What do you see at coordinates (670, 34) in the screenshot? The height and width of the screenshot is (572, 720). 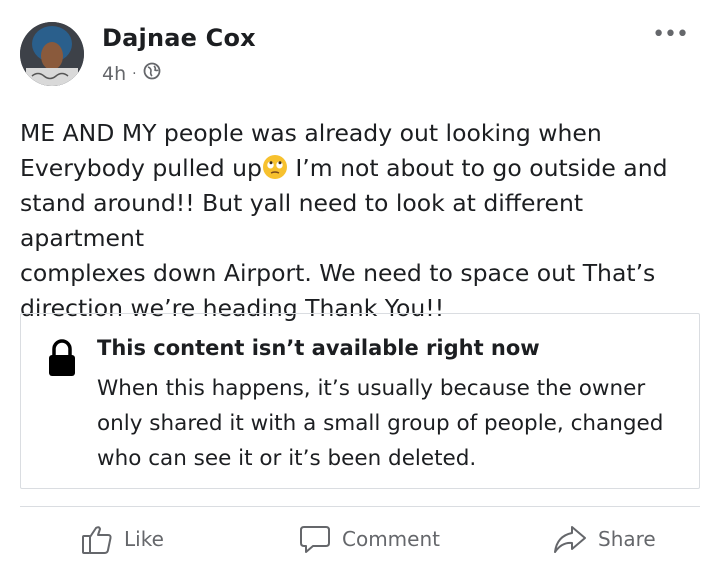 I see `more-options-icon: •••` at bounding box center [670, 34].